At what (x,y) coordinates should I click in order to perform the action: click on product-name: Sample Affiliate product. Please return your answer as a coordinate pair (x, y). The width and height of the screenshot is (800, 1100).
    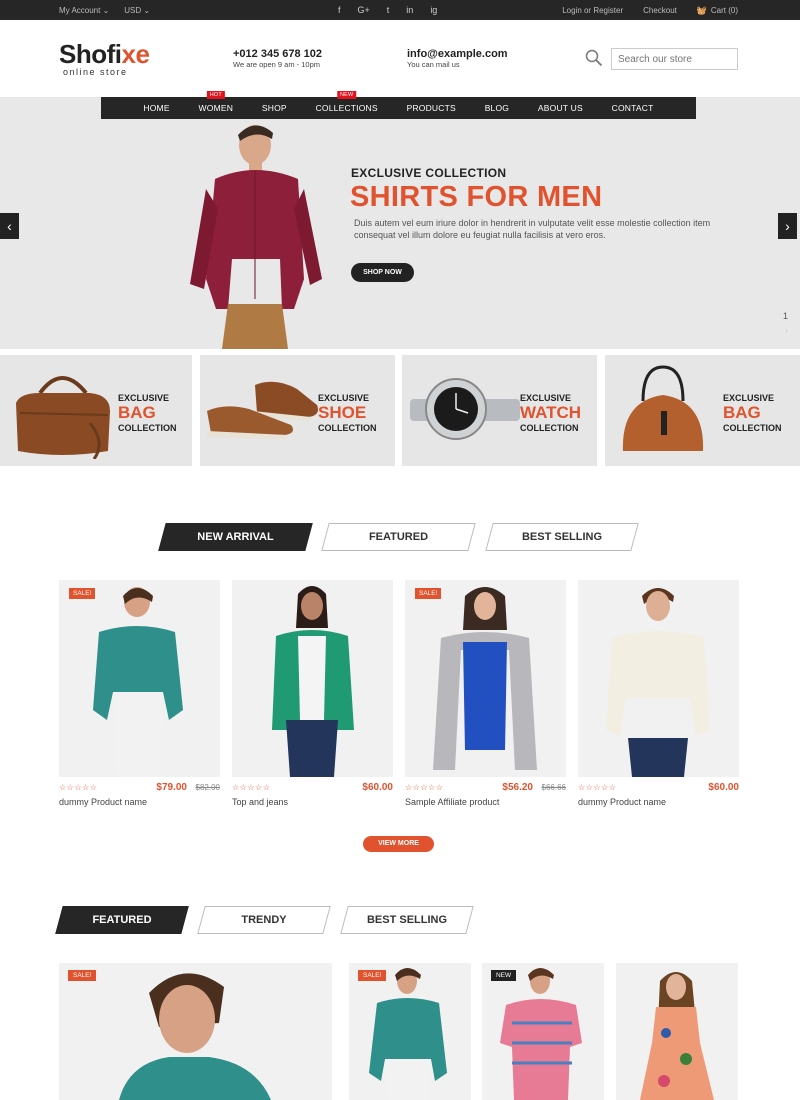
    Looking at the image, I should click on (485, 802).